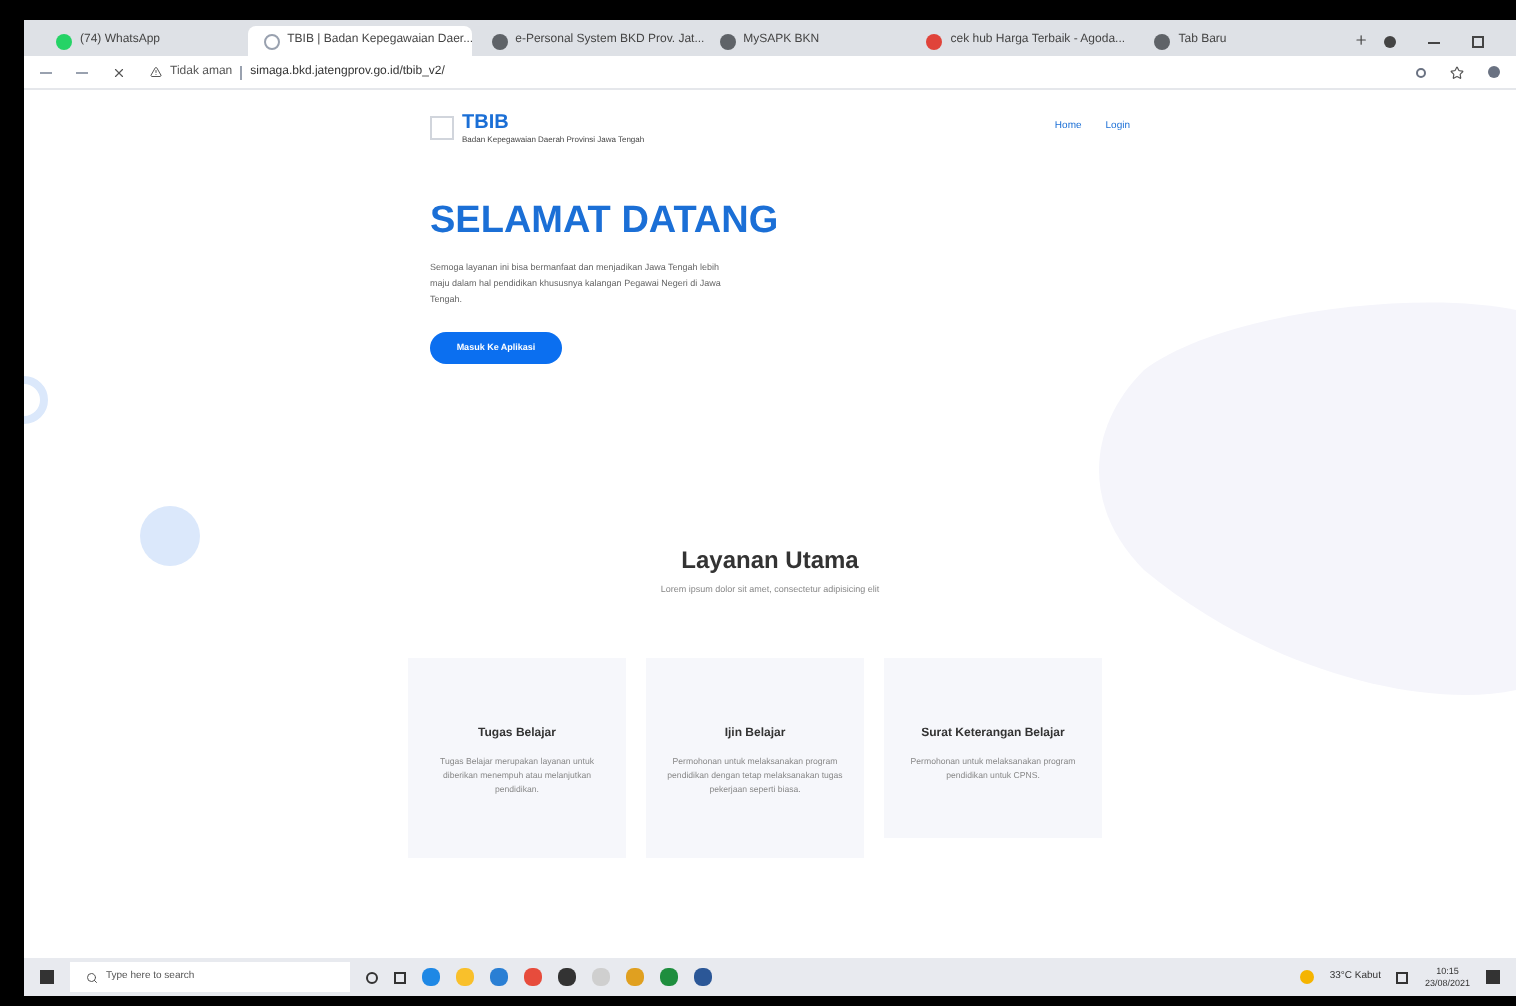  What do you see at coordinates (156, 72) in the screenshot?
I see `warning-icon` at bounding box center [156, 72].